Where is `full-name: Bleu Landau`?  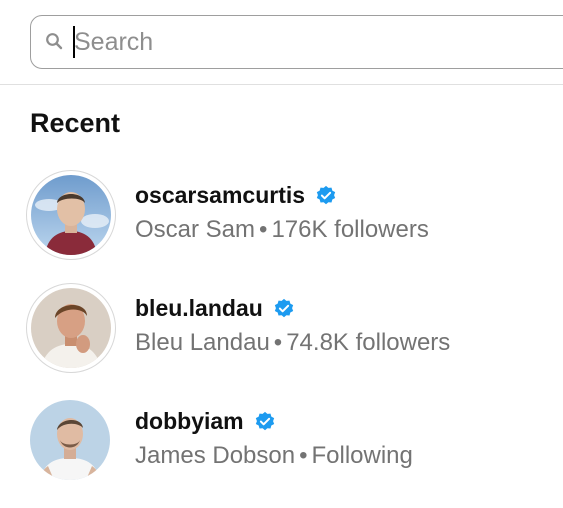 full-name: Bleu Landau is located at coordinates (202, 342).